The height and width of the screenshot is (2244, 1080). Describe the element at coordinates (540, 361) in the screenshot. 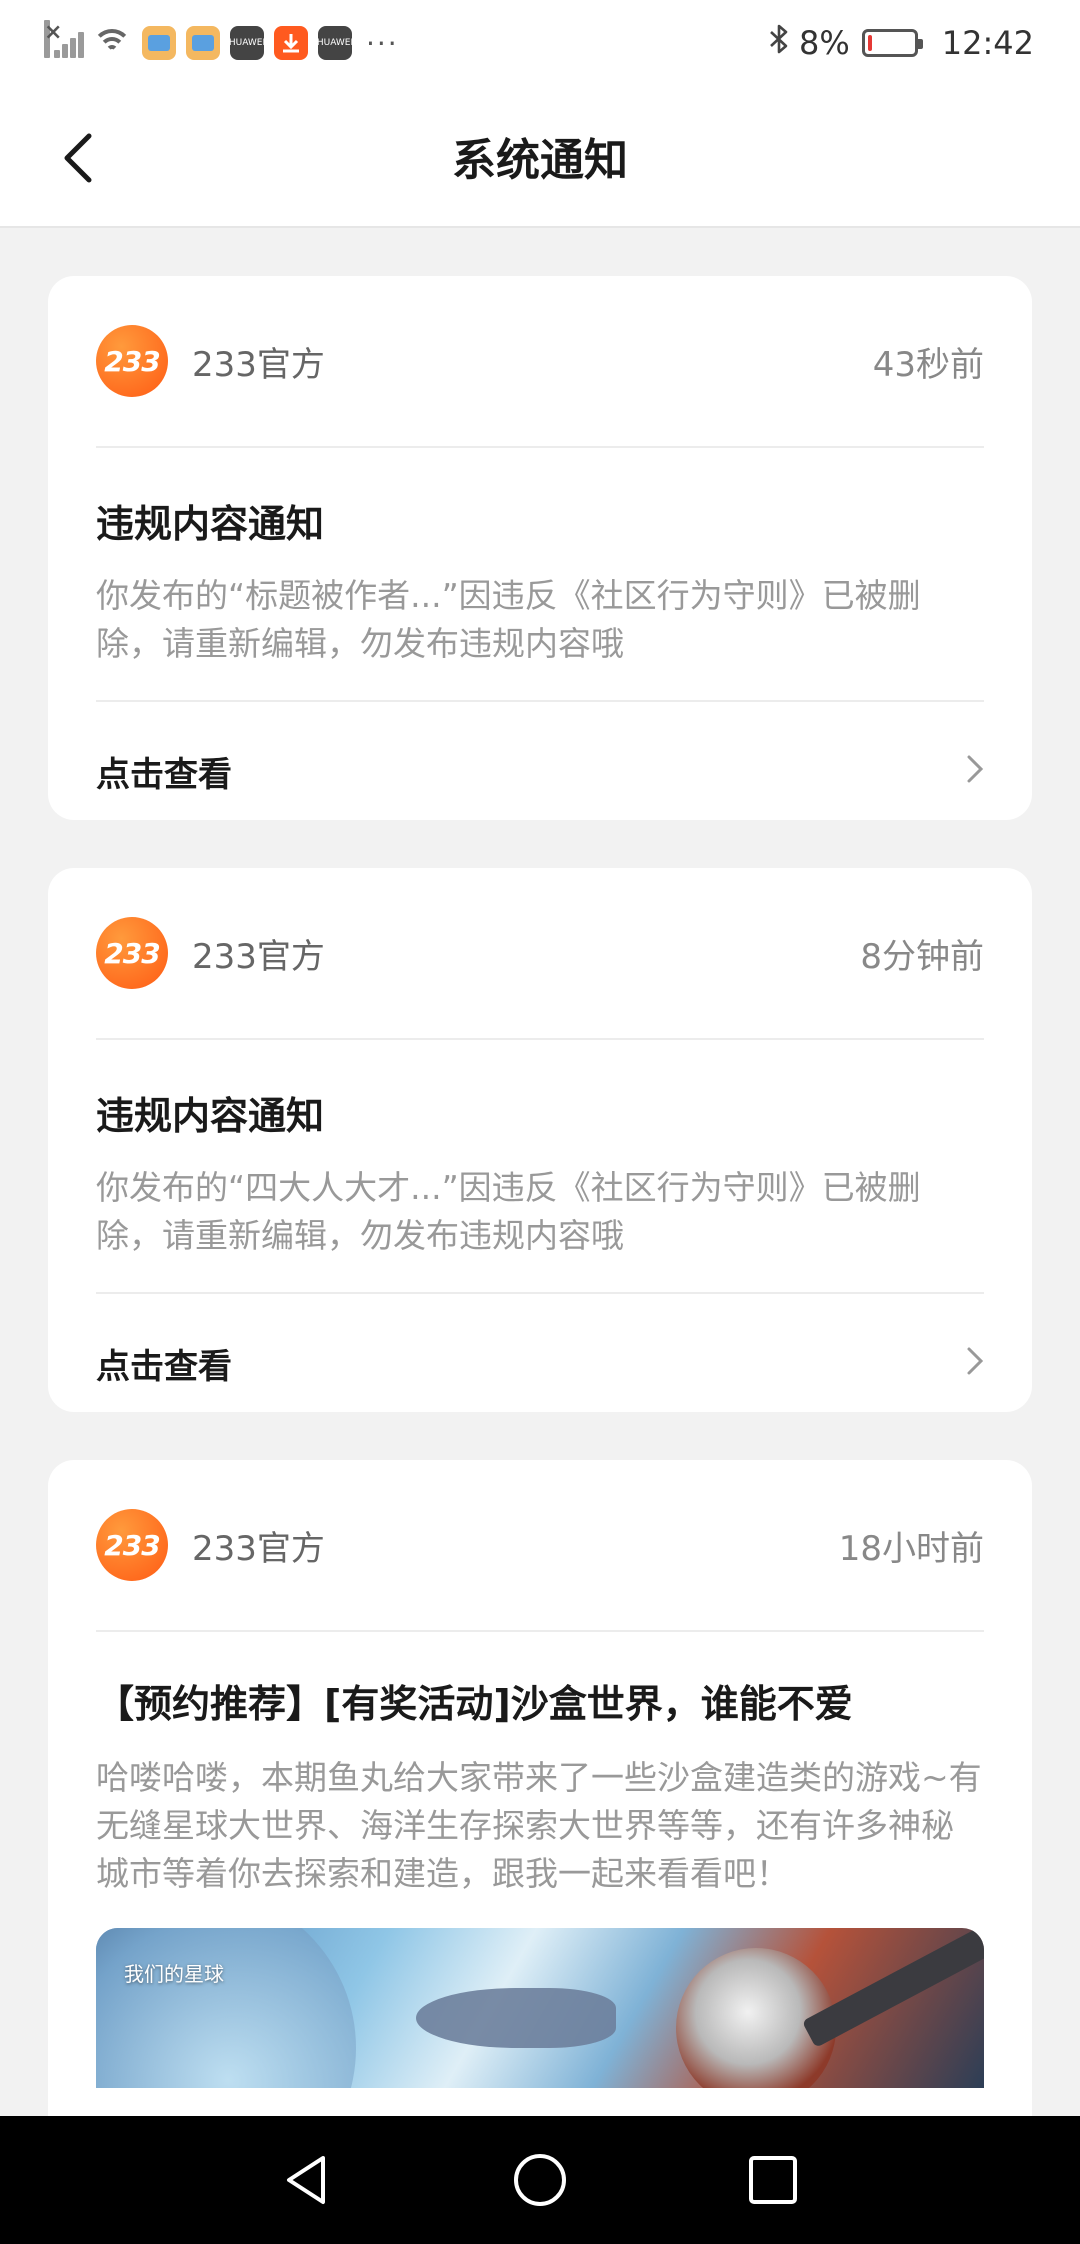

I see `card-header: 233 233官方 43秒前` at that location.